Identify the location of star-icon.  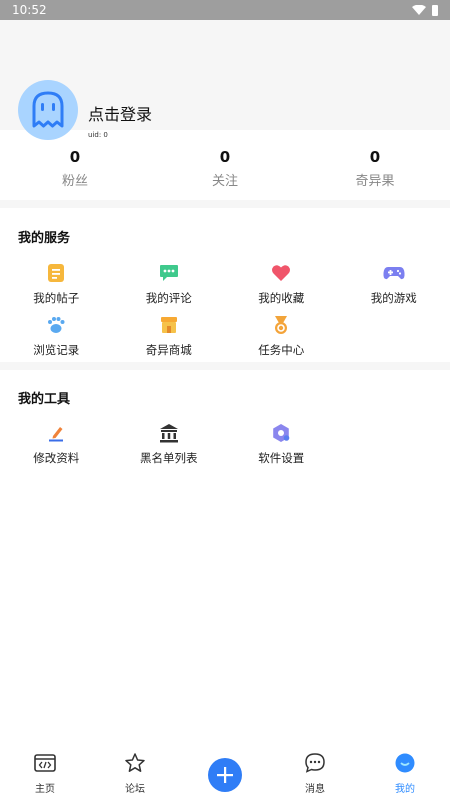
(135, 763).